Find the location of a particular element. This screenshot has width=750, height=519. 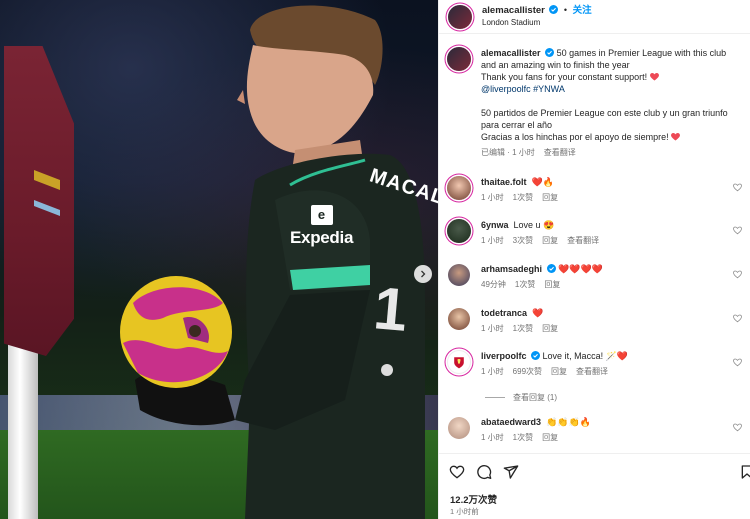

chevron-right-icon is located at coordinates (423, 274).